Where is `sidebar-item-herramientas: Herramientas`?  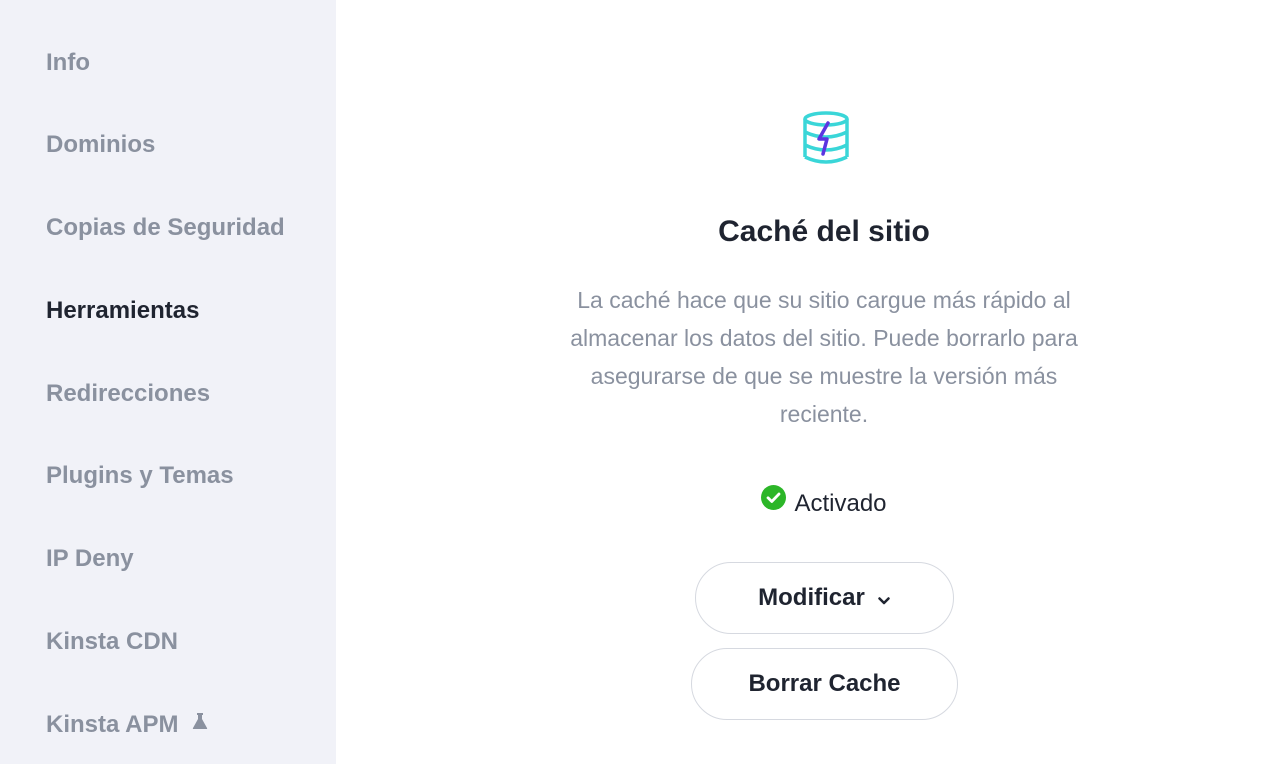
sidebar-item-herramientas: Herramientas is located at coordinates (122, 311).